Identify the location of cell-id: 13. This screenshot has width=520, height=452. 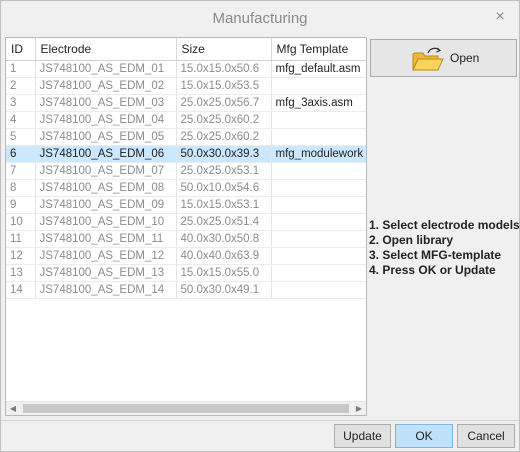
(21, 273).